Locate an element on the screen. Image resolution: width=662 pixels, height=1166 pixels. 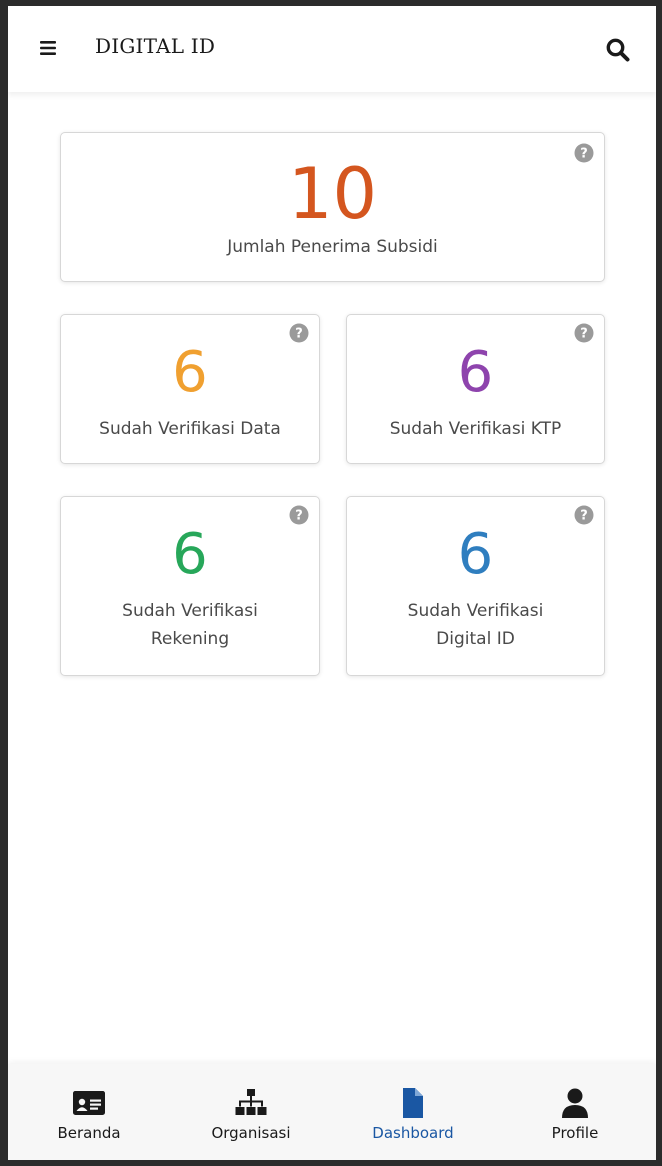
nav-label: Organisasi is located at coordinates (251, 1133).